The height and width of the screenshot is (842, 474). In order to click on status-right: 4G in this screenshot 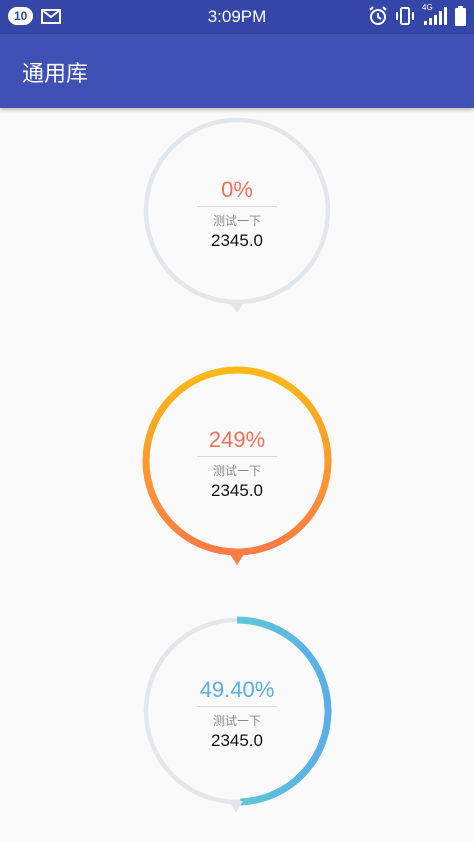, I will do `click(417, 14)`.